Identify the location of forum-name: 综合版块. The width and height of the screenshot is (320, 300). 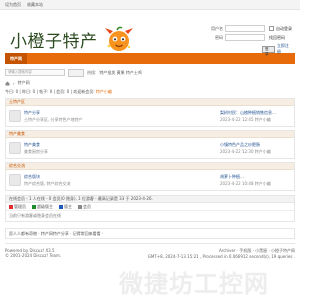
(84, 177).